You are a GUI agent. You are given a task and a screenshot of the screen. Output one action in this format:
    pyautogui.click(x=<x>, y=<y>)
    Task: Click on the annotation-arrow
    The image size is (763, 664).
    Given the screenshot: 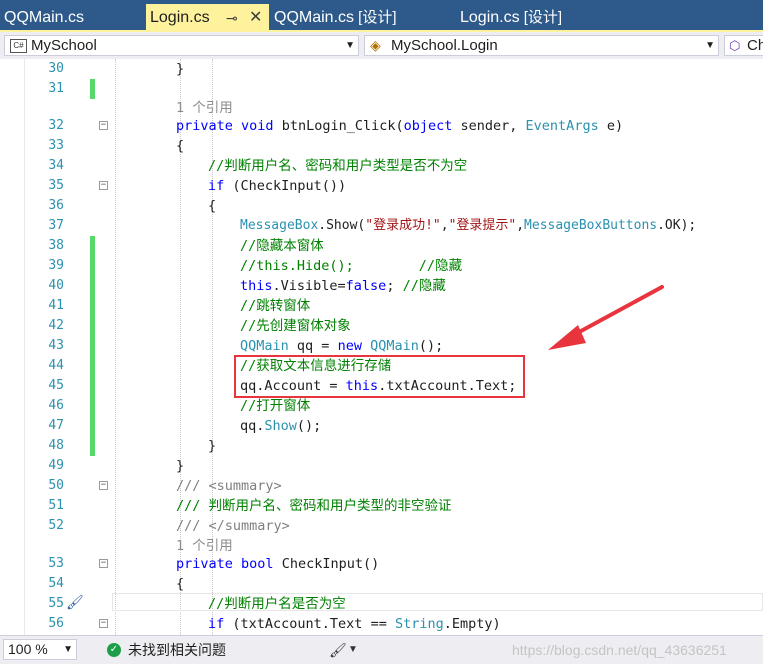 What is the action you would take?
    pyautogui.click(x=606, y=317)
    